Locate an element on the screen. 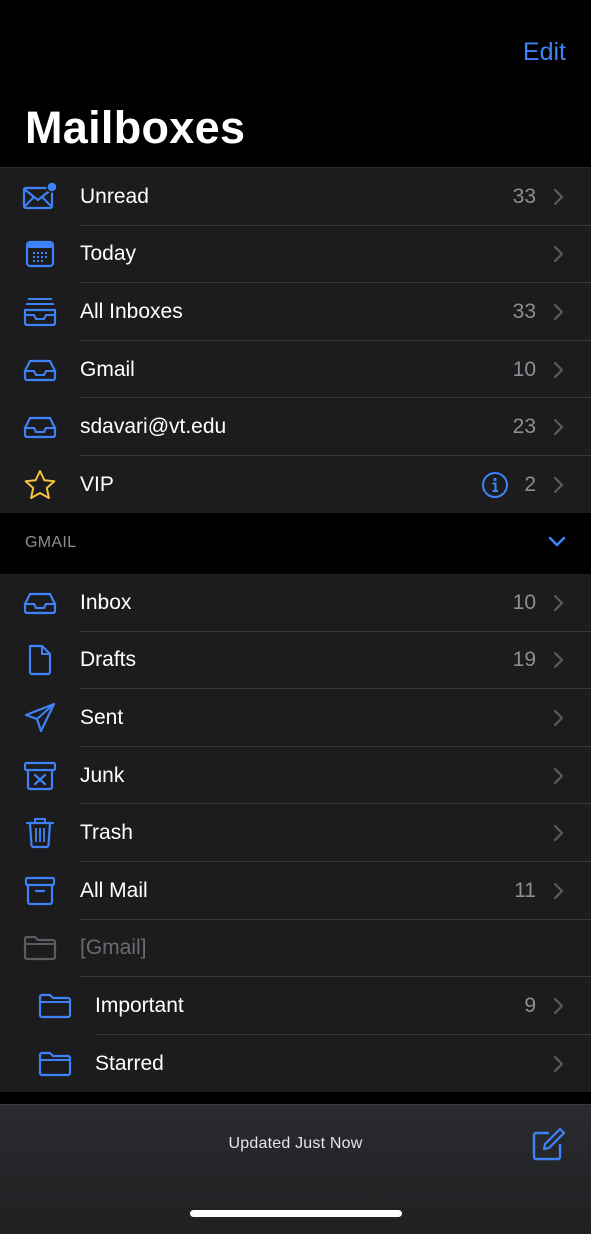  folder-row-junk: Junk is located at coordinates (295, 776).